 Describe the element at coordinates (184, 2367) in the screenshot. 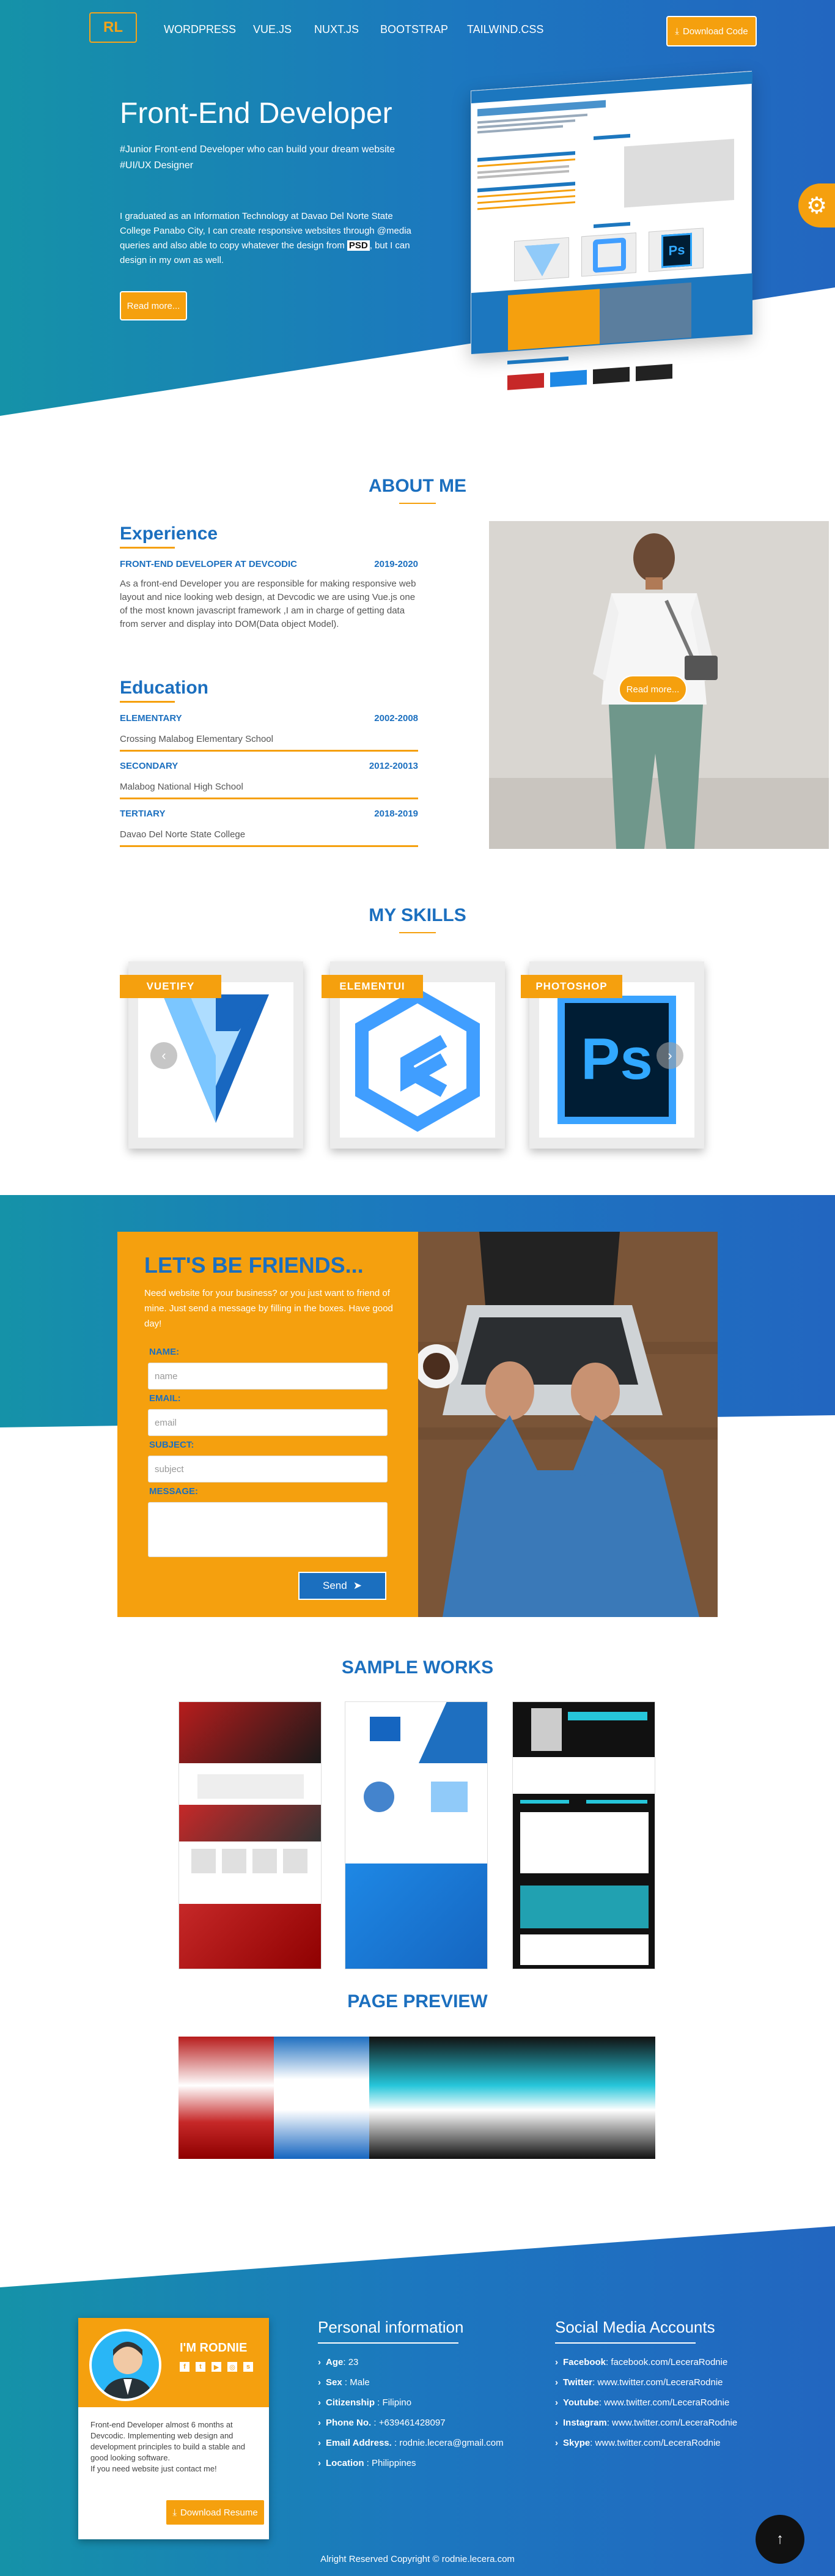

I see `facebook-icon: f` at that location.